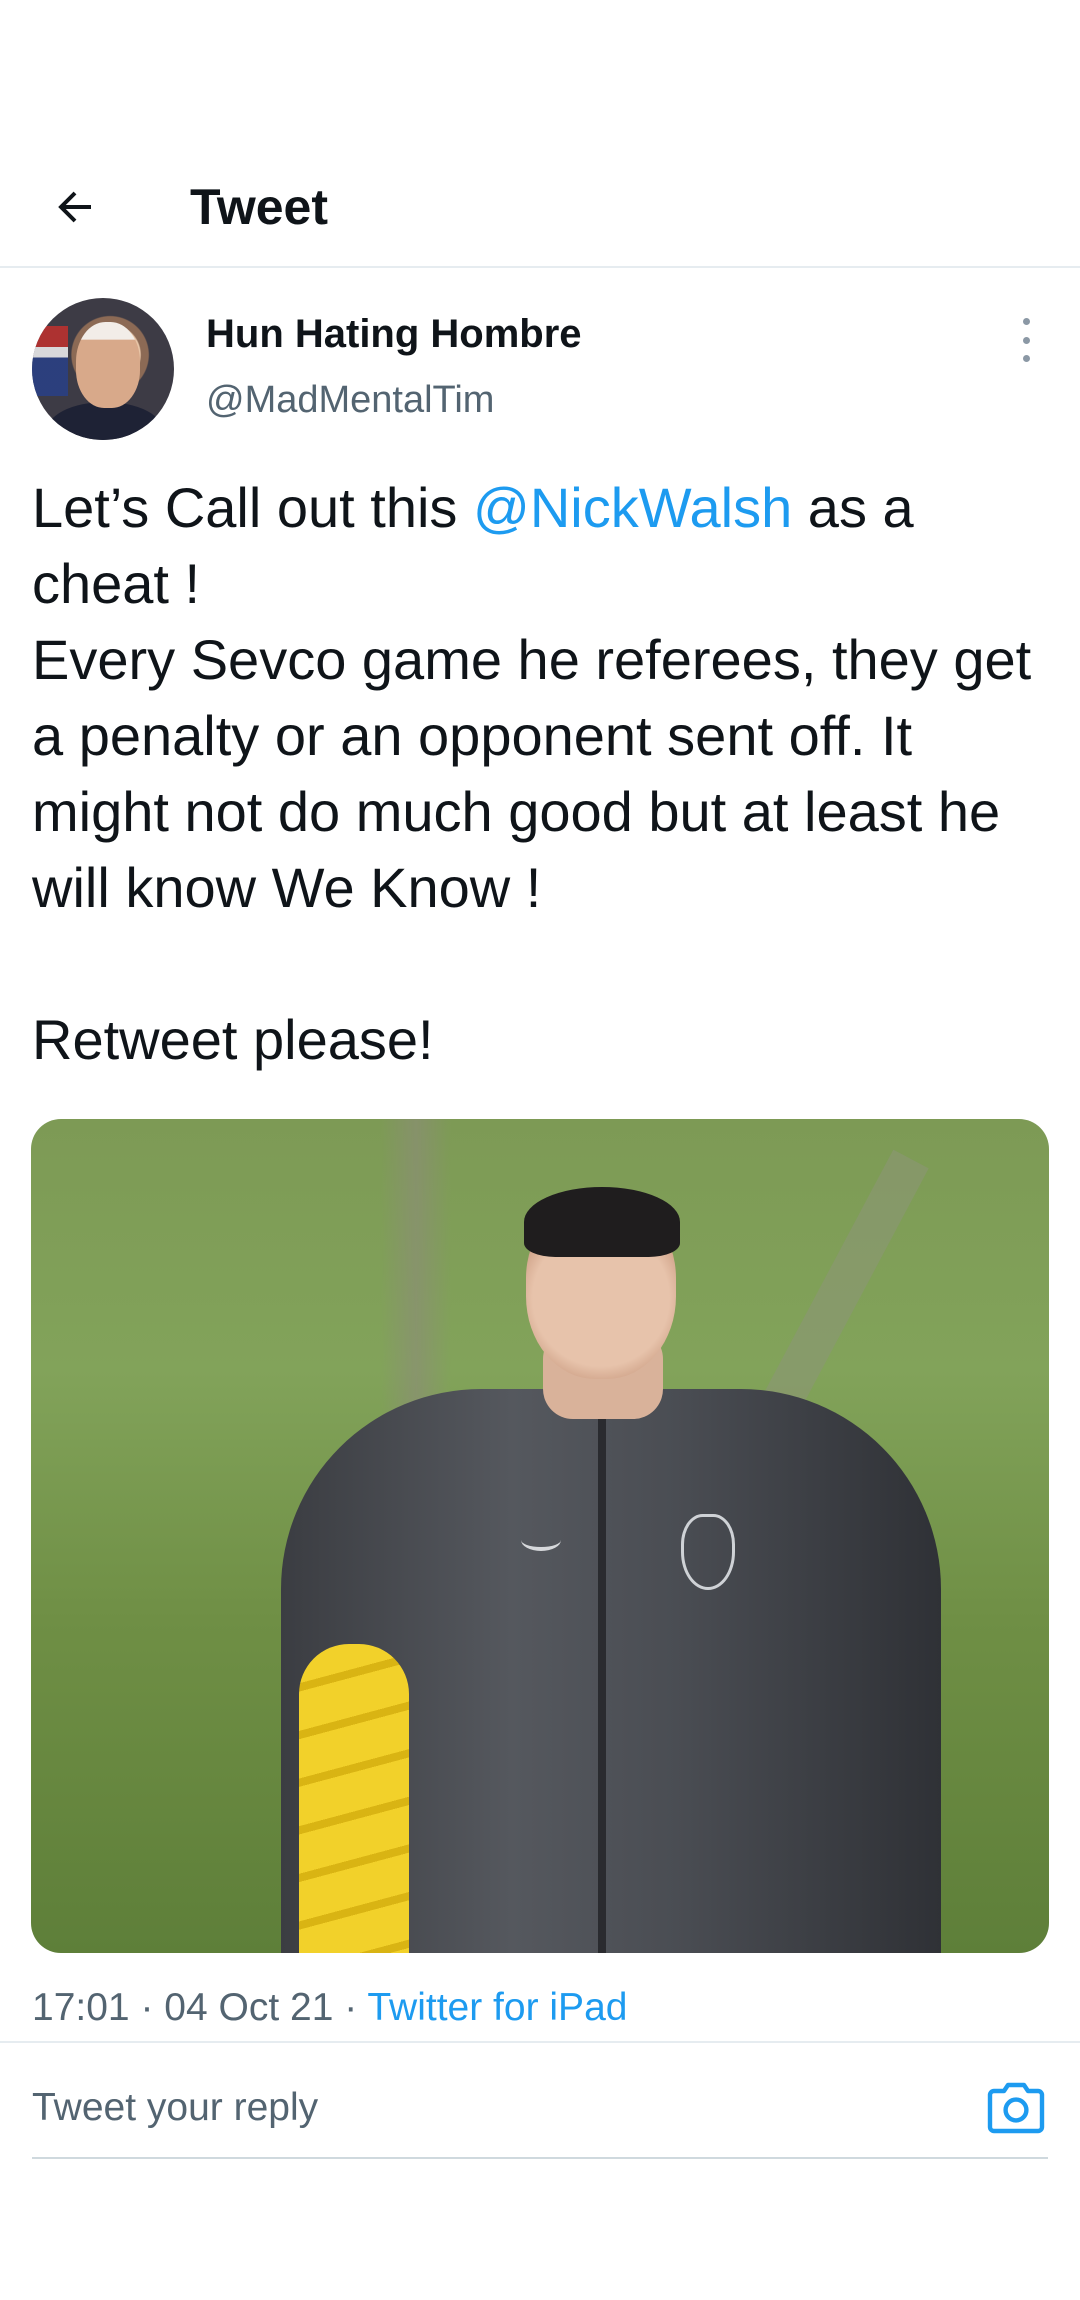 This screenshot has width=1080, height=2300. Describe the element at coordinates (259, 207) in the screenshot. I see `page-title: Tweet` at that location.